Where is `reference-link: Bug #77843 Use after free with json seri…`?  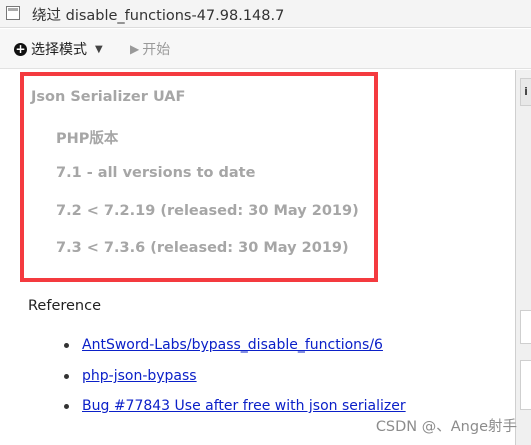 reference-link: Bug #77843 Use after free with json seri… is located at coordinates (244, 406).